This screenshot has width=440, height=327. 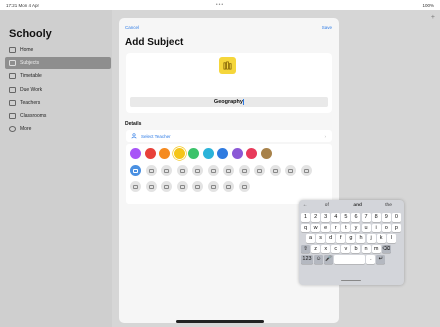 What do you see at coordinates (319, 259) in the screenshot?
I see `keyboard-key: ☺` at bounding box center [319, 259].